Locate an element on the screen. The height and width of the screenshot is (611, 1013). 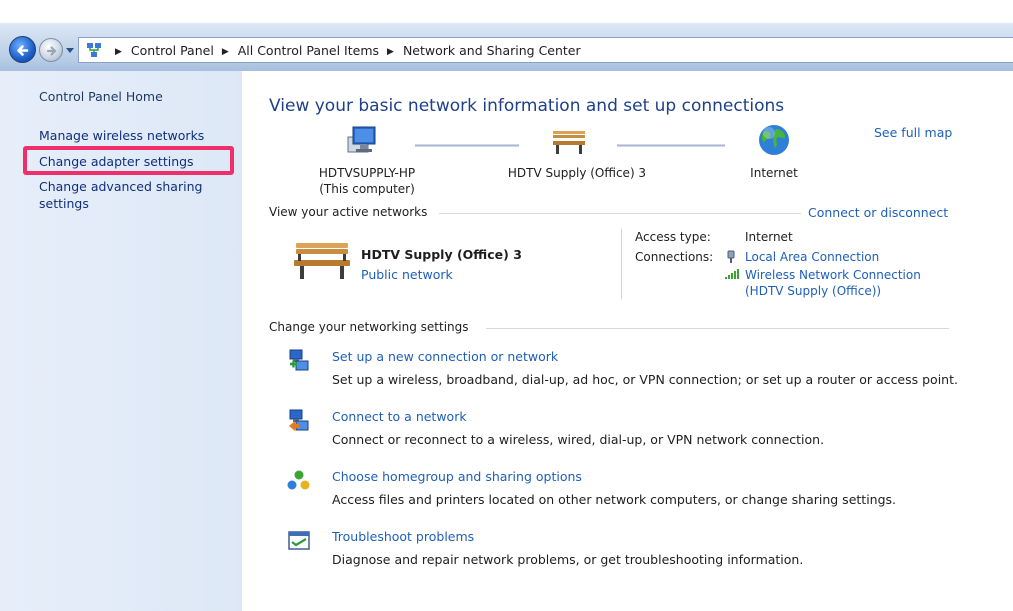
breadcrumb-control-panel: Control Panel is located at coordinates (172, 50).